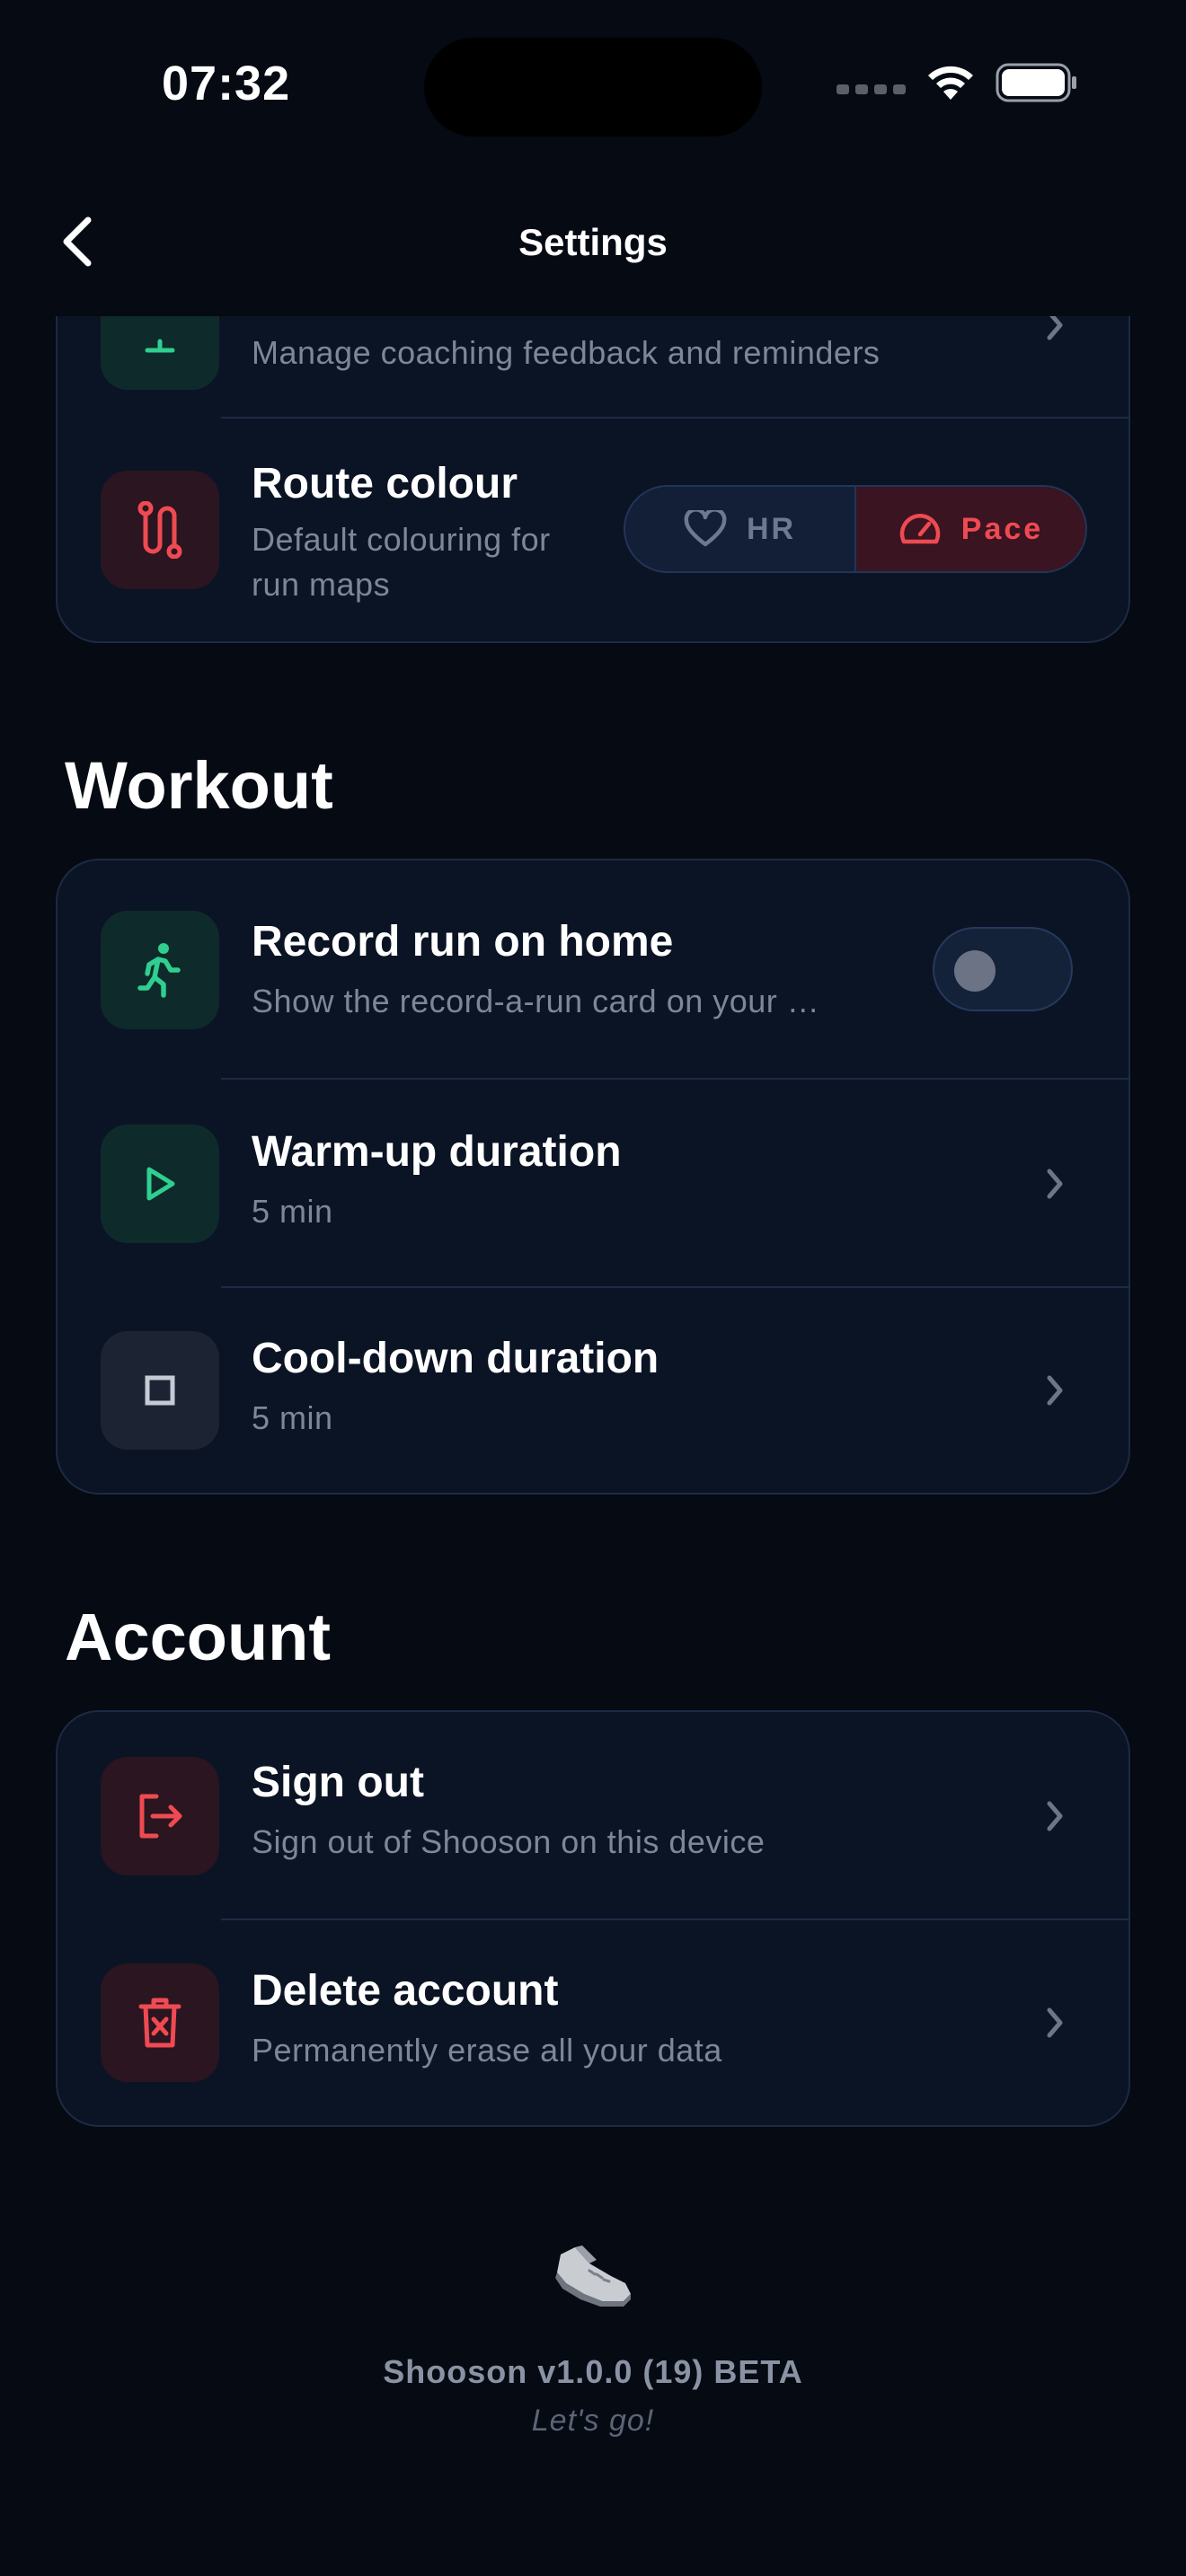 Image resolution: width=1186 pixels, height=2576 pixels. Describe the element at coordinates (487, 2050) in the screenshot. I see `delete-account-subtitle: Permanently erase all your data` at that location.